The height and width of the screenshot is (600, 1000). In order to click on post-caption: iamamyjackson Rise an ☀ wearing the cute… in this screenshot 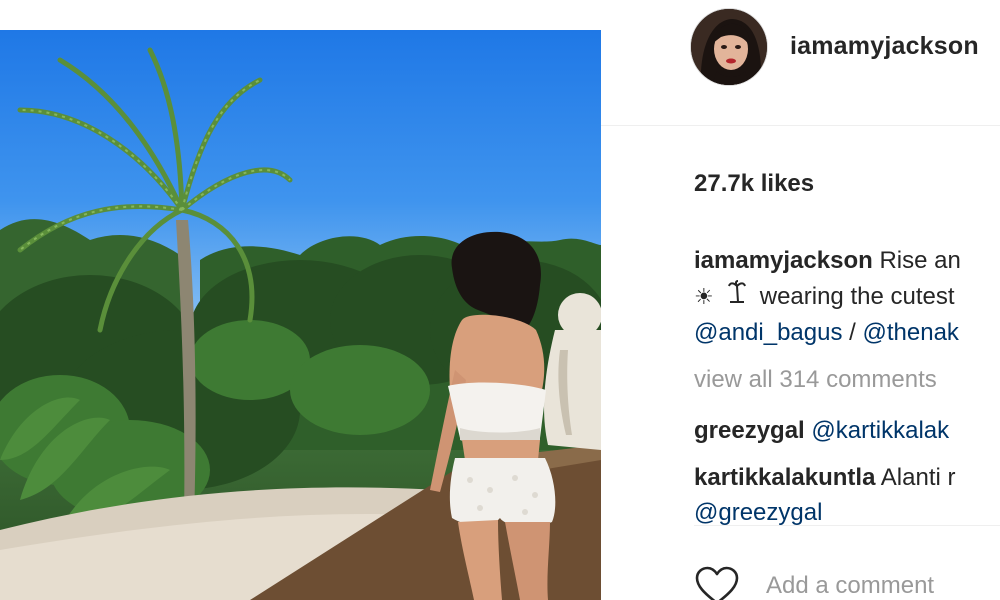, I will do `click(847, 297)`.